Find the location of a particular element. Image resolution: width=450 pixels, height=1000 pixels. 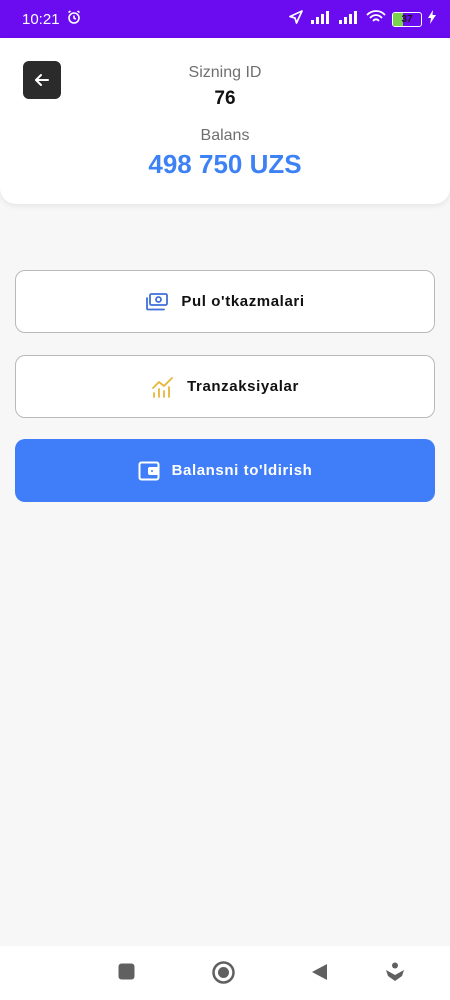

signal-icon is located at coordinates (321, 19).